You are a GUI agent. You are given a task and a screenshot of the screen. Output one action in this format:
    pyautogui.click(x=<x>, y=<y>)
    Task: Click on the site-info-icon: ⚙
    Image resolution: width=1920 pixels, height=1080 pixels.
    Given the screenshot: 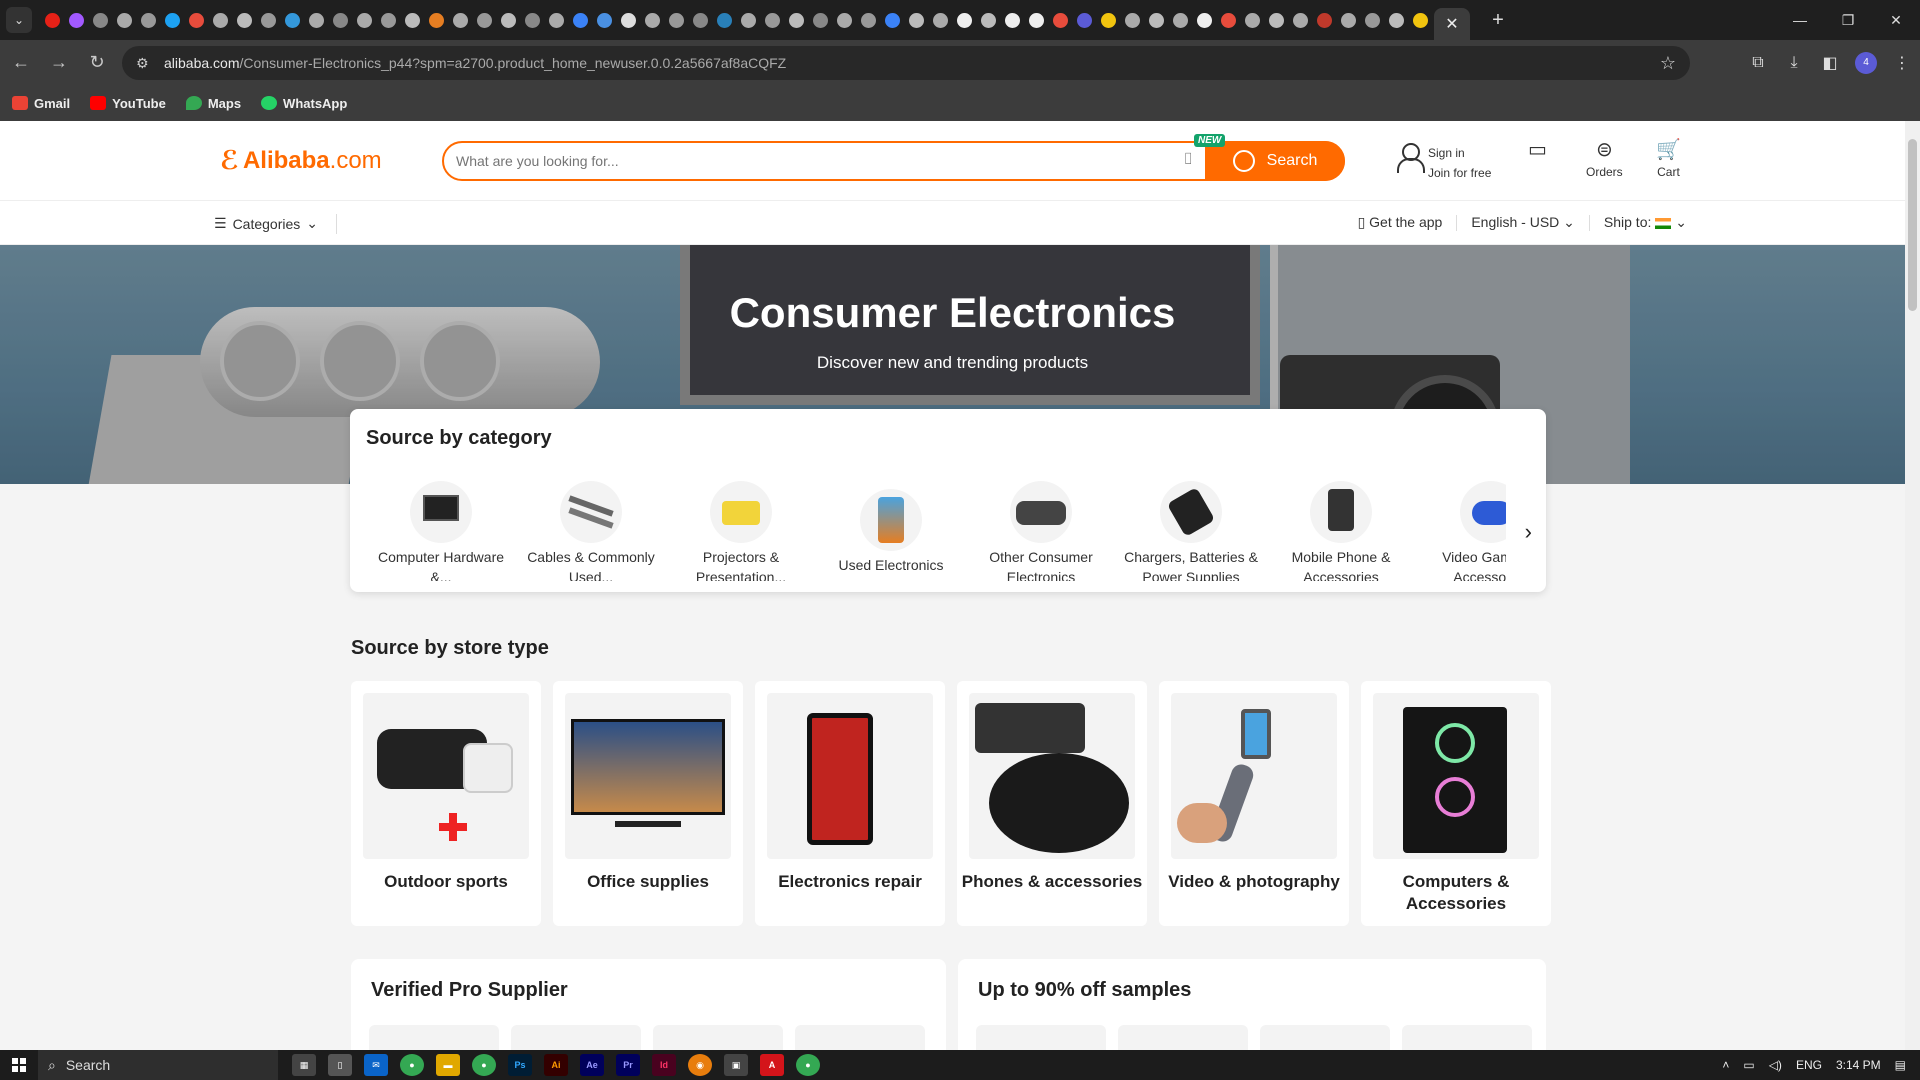 What is the action you would take?
    pyautogui.click(x=145, y=63)
    